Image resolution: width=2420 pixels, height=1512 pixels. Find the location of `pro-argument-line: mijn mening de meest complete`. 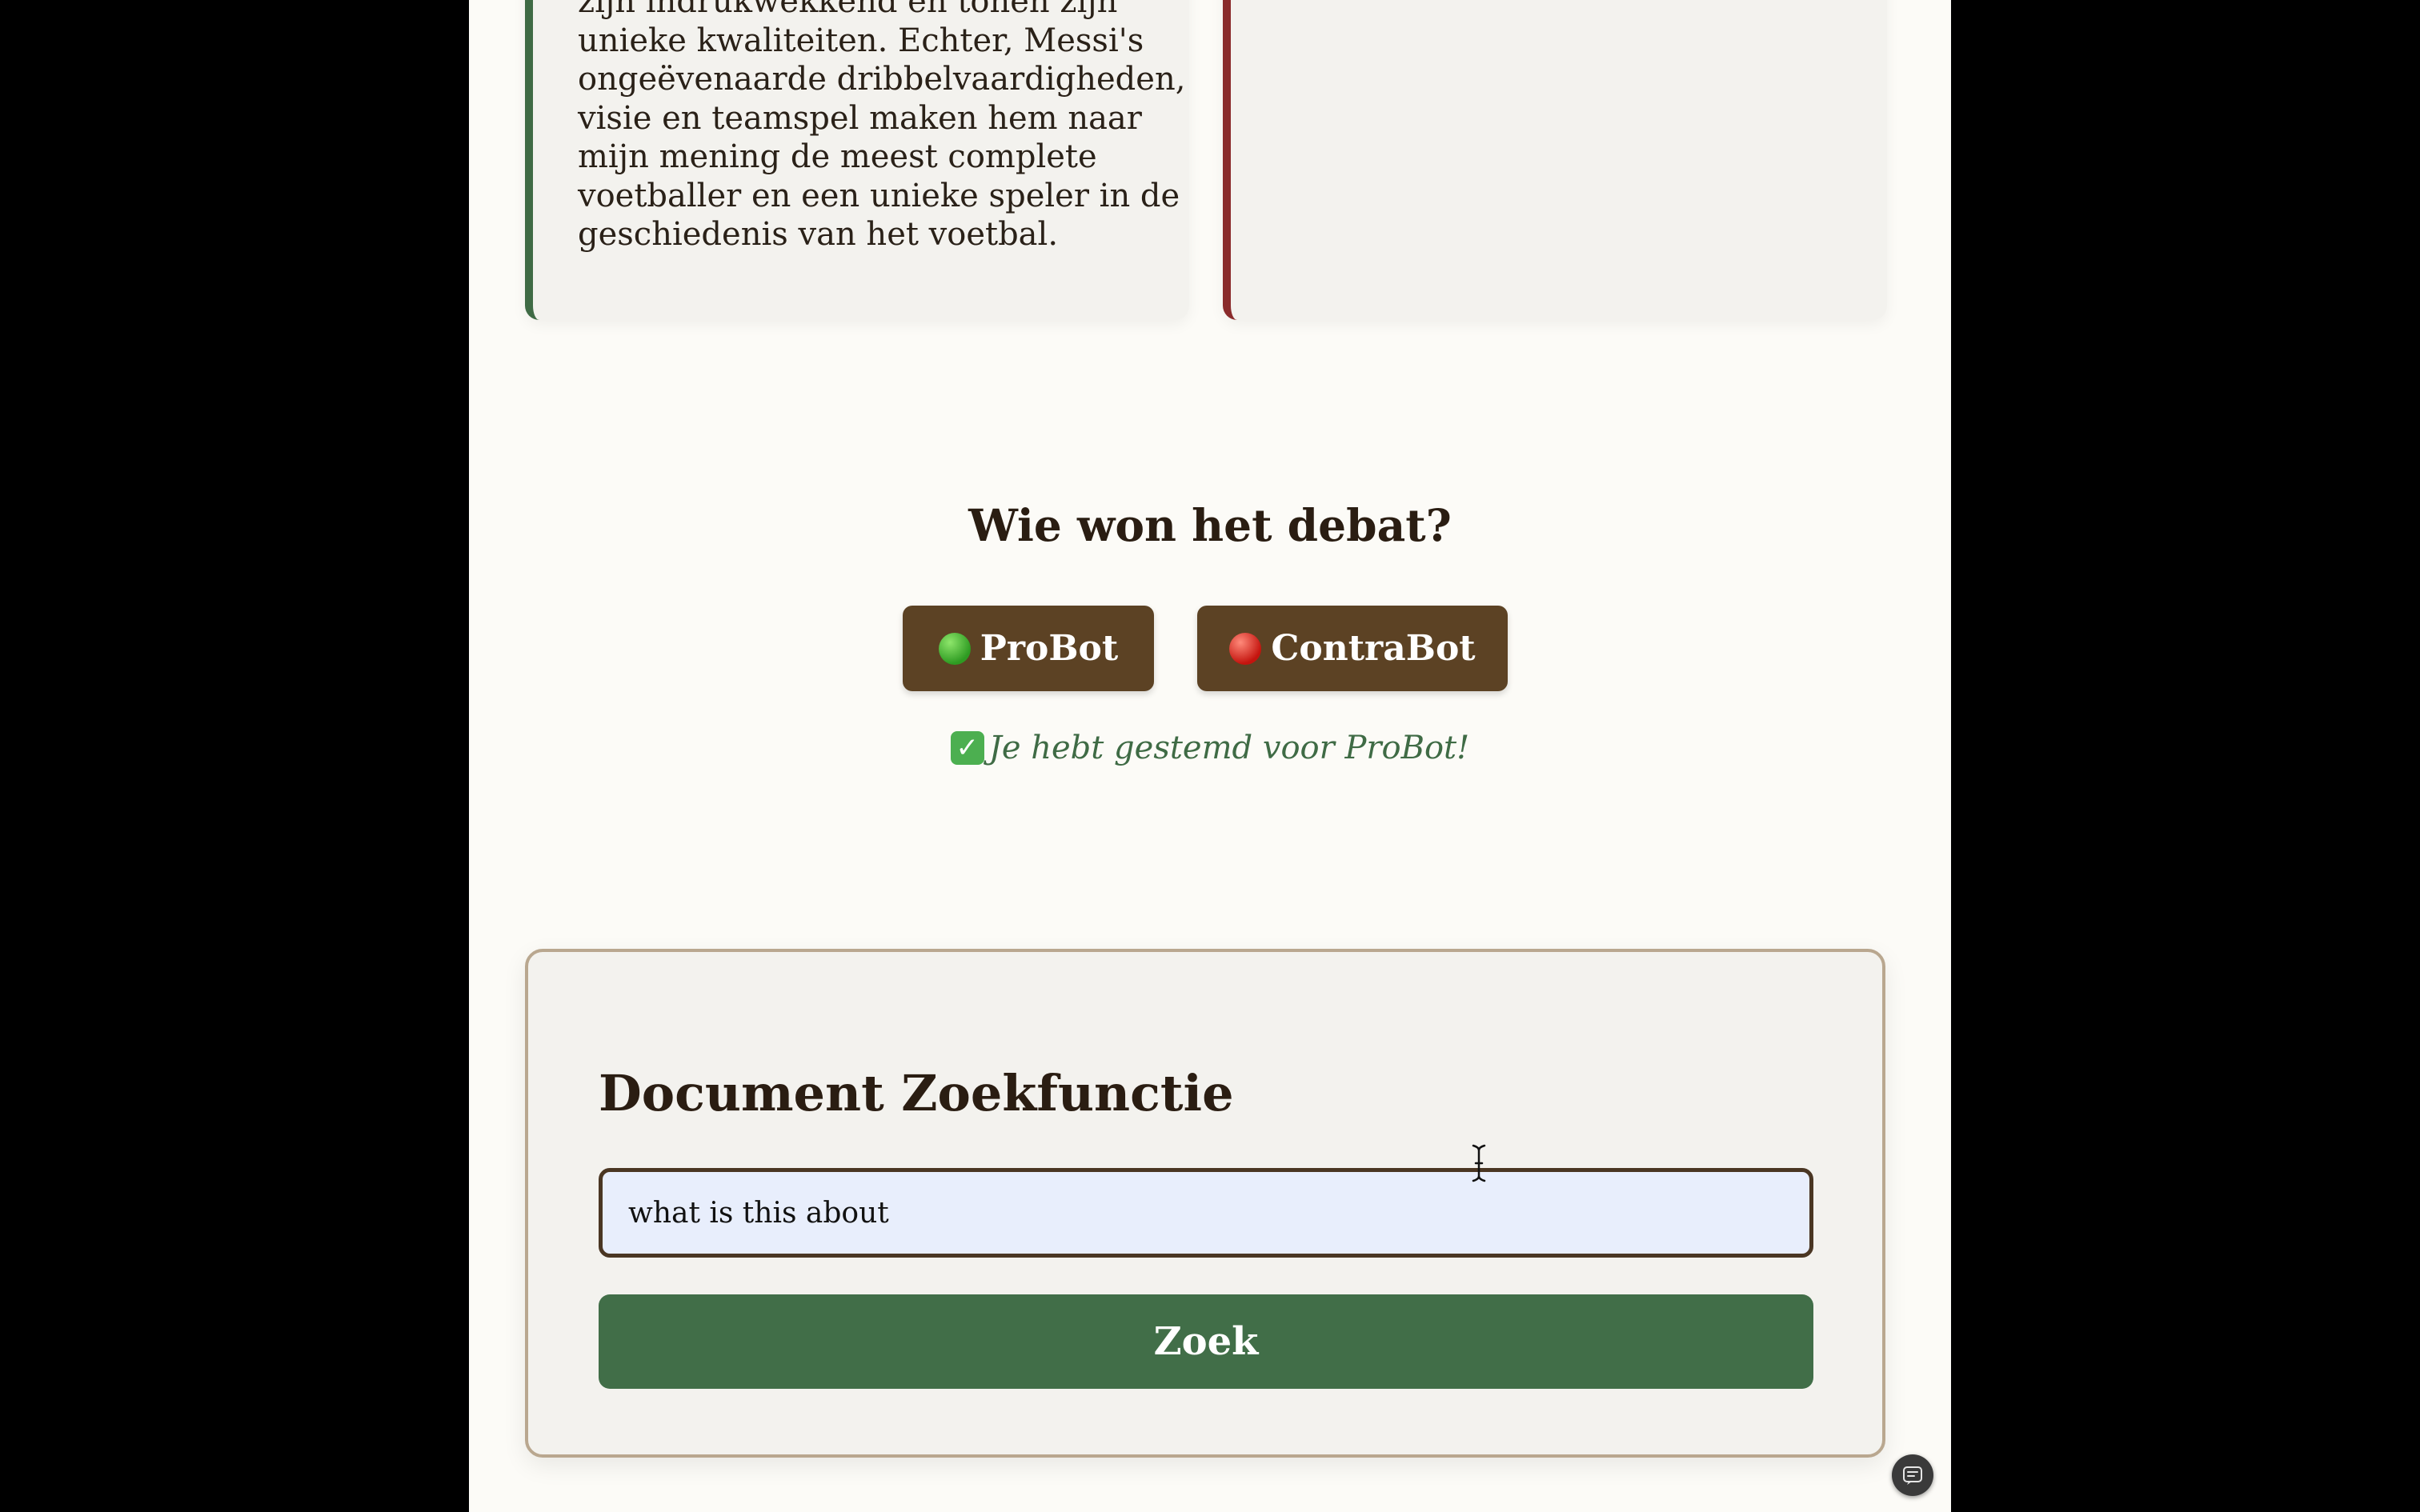

pro-argument-line: mijn mening de meest complete is located at coordinates (837, 156).